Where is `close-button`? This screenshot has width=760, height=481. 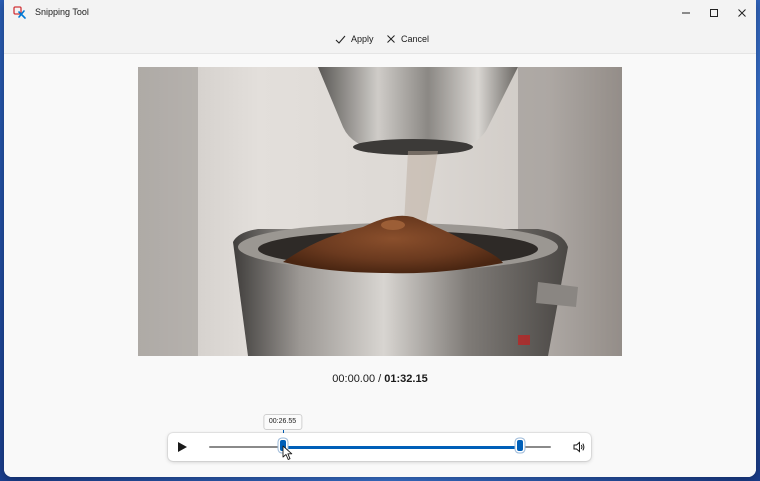 close-button is located at coordinates (742, 13).